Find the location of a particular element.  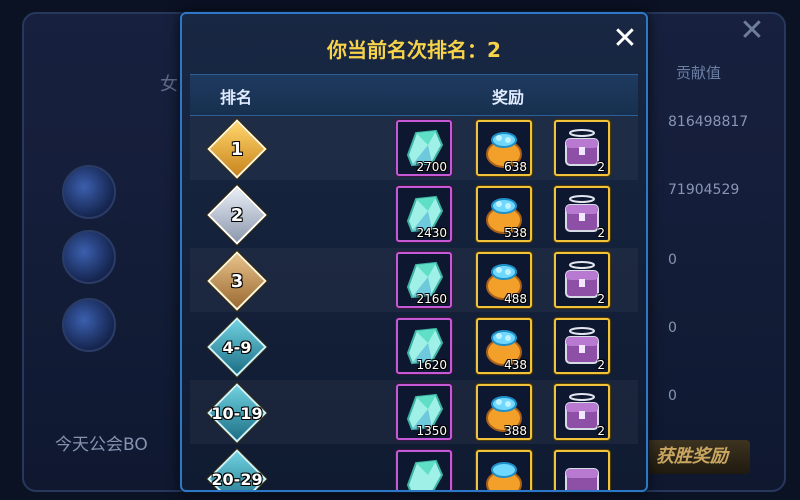

rank-badge: 3 is located at coordinates (237, 281).